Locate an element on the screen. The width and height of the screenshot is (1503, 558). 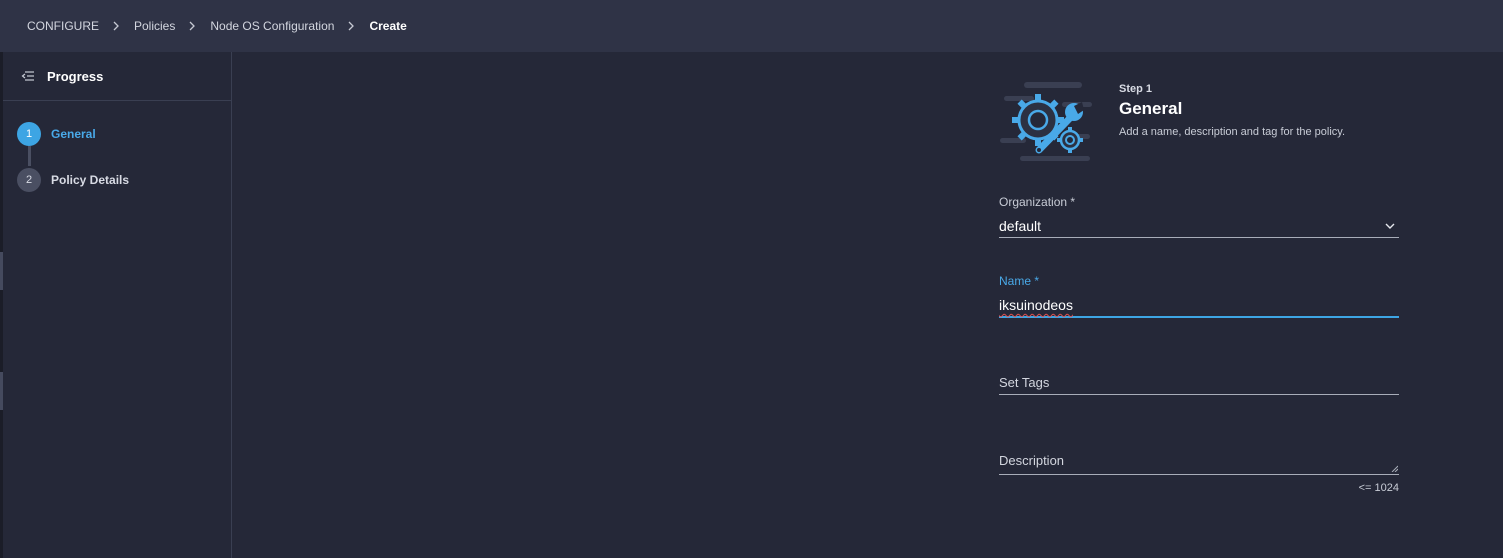
step-label: General is located at coordinates (73, 134).